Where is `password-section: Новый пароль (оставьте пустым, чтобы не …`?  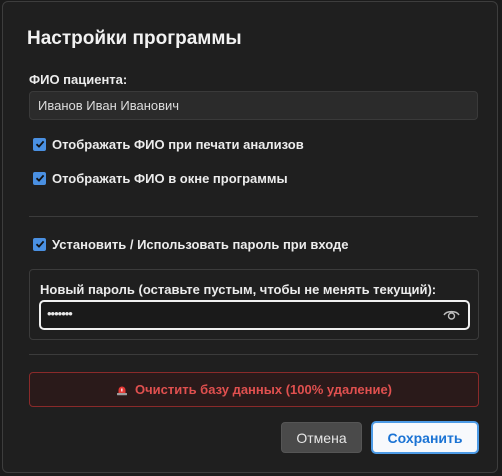
password-section: Новый пароль (оставьте пустым, чтобы не … is located at coordinates (254, 304).